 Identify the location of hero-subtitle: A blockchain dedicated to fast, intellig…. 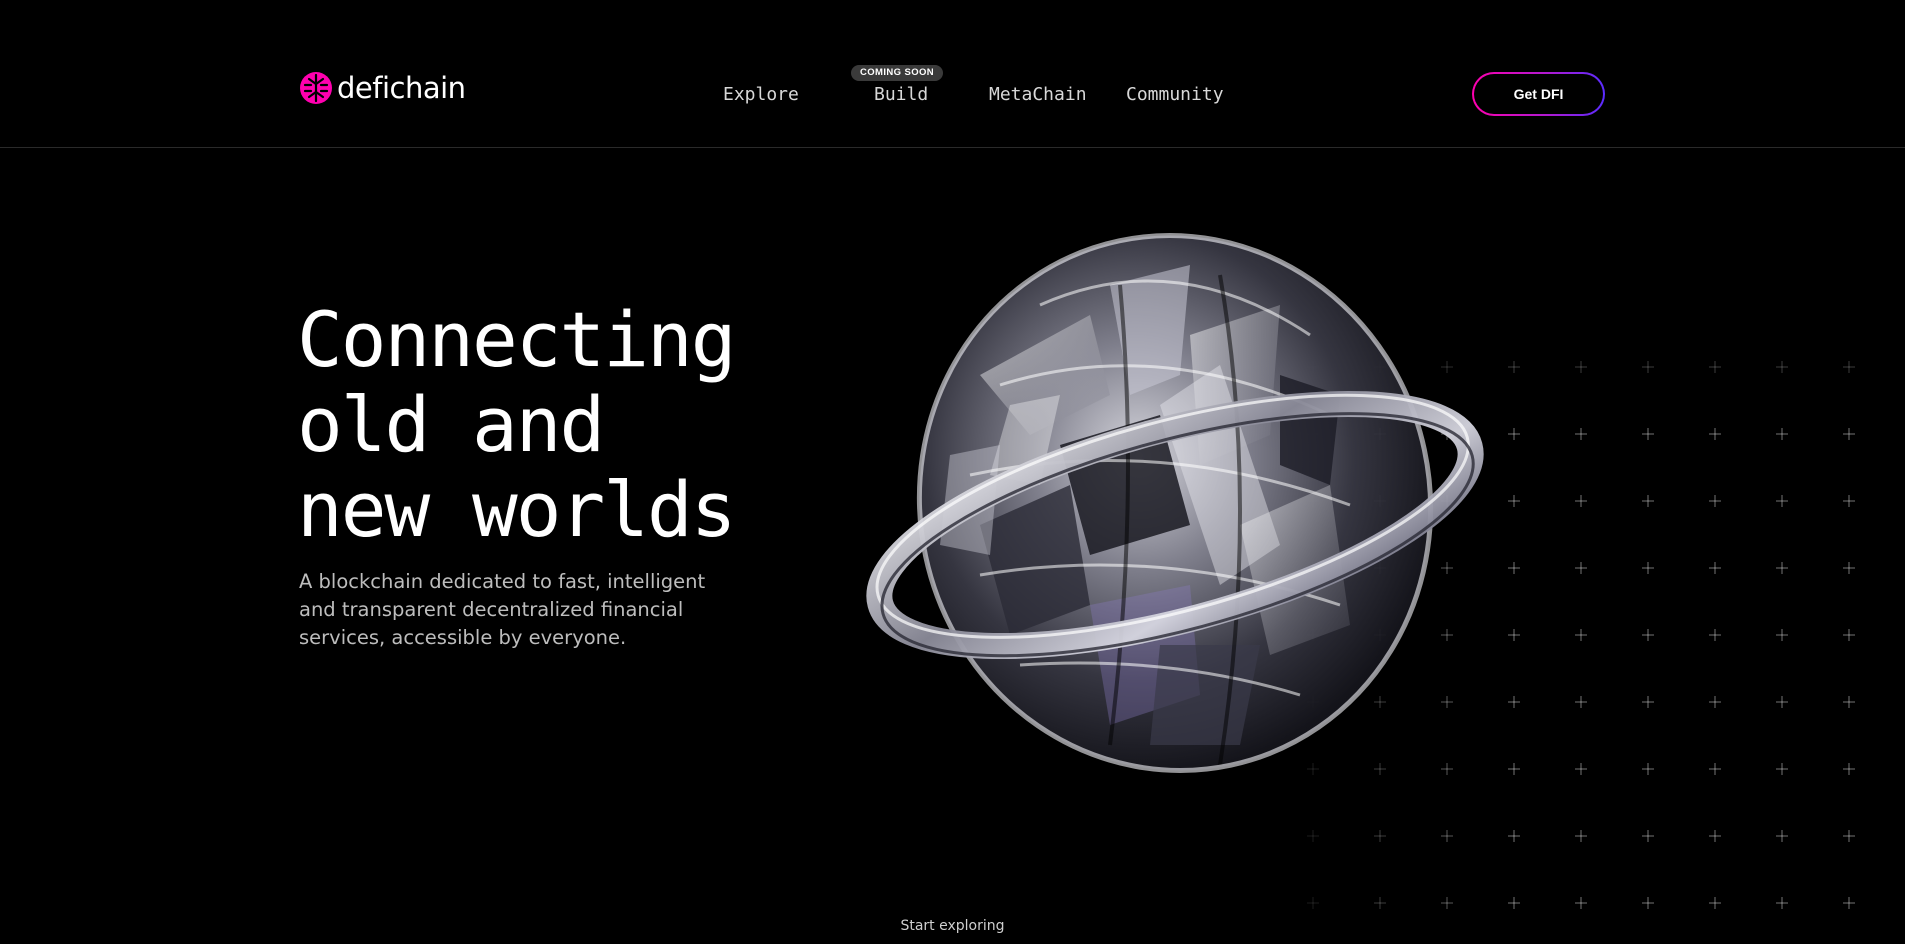
(519, 610).